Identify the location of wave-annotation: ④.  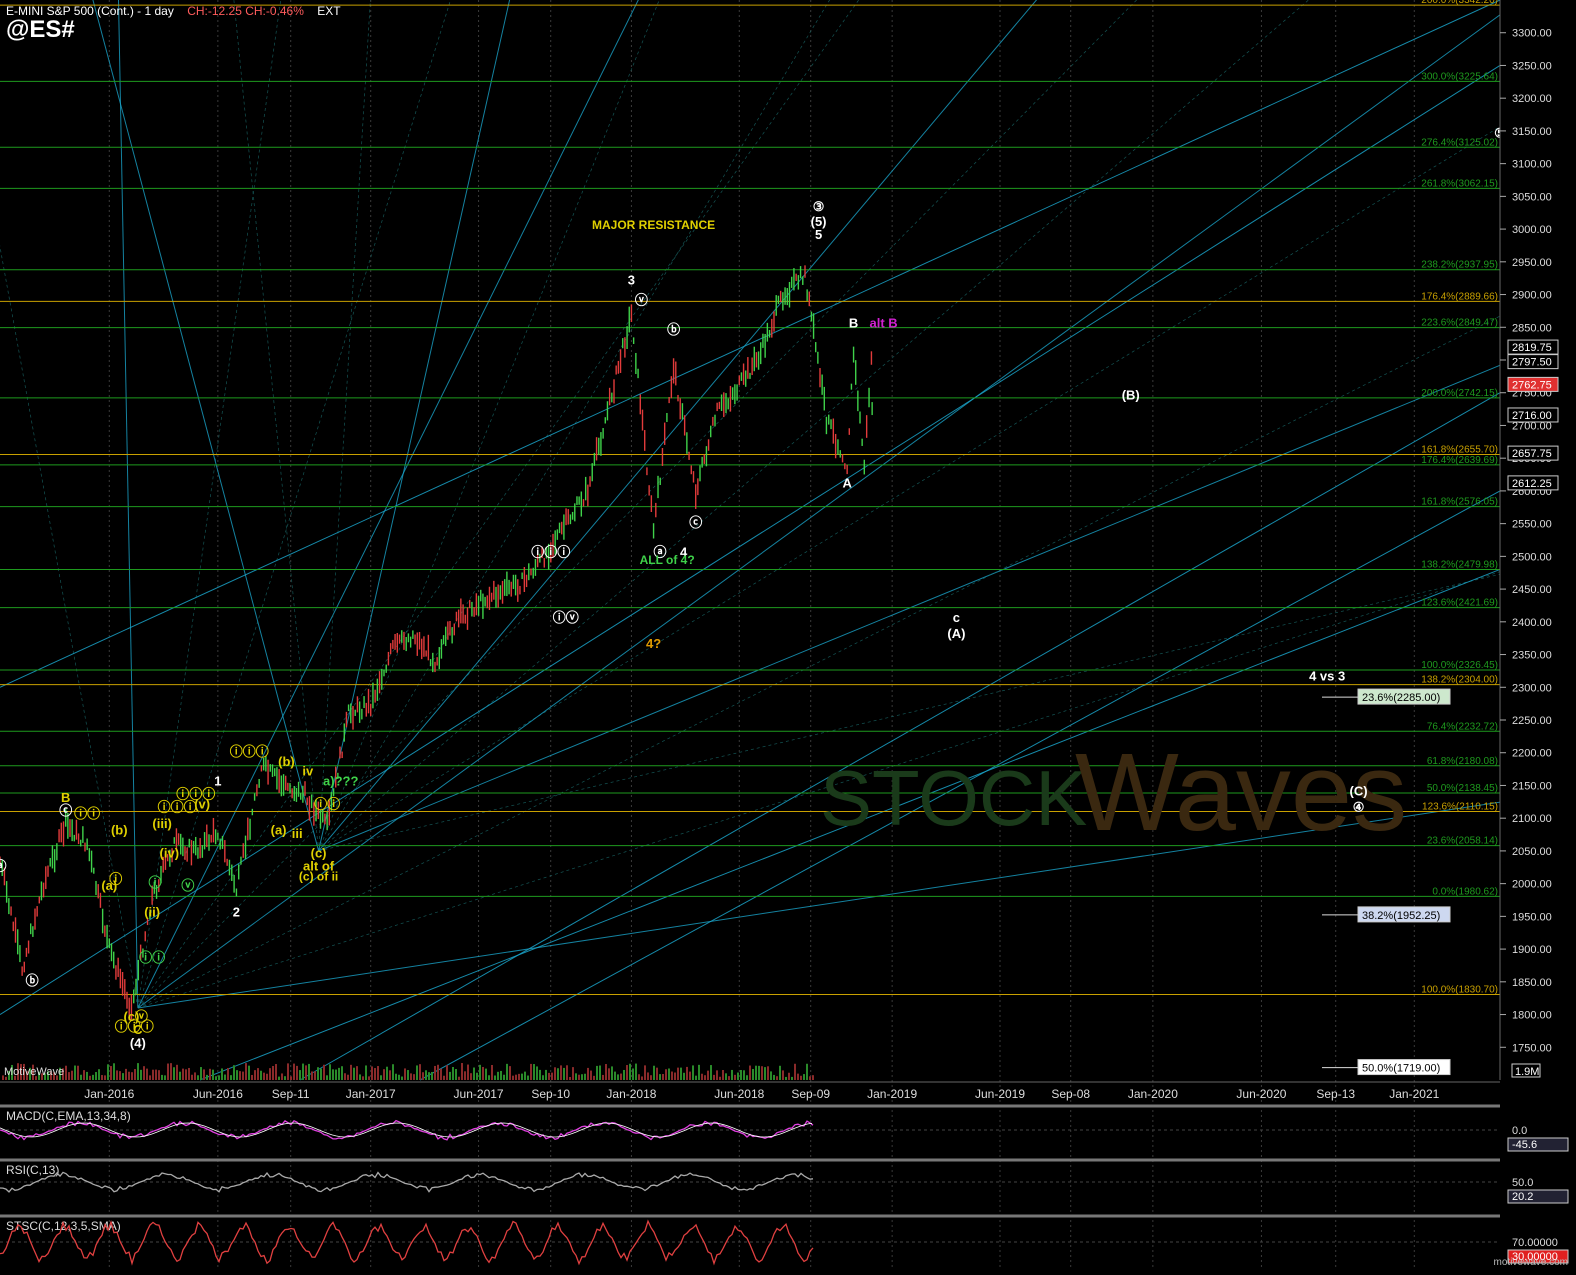
(1359, 807).